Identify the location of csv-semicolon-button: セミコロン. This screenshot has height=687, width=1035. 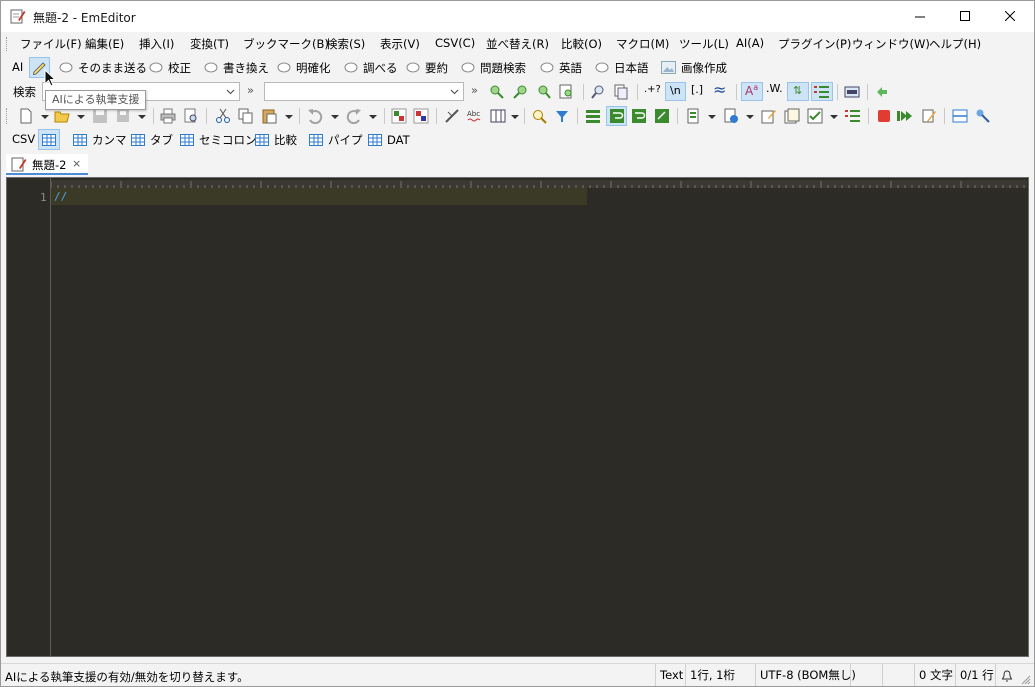
(218, 139).